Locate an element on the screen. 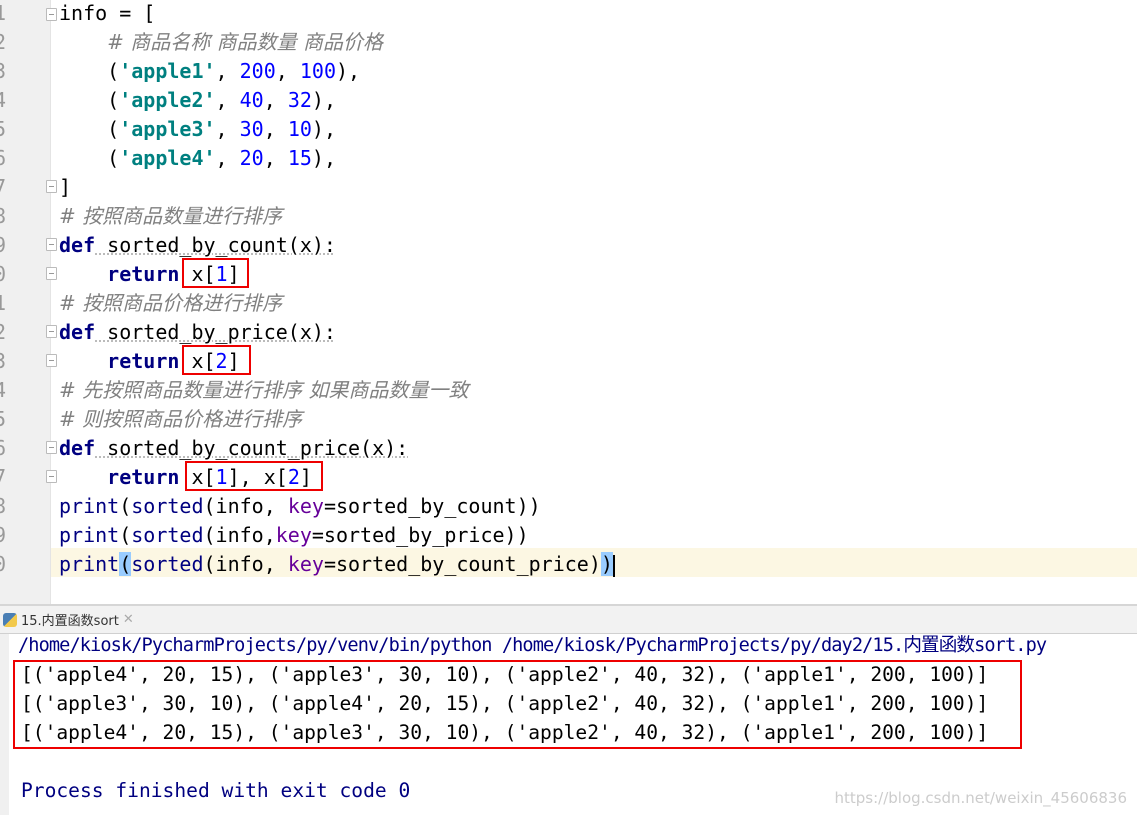 This screenshot has height=815, width=1137. run-tab: 15.内置函数sort ✕ is located at coordinates (68, 619).